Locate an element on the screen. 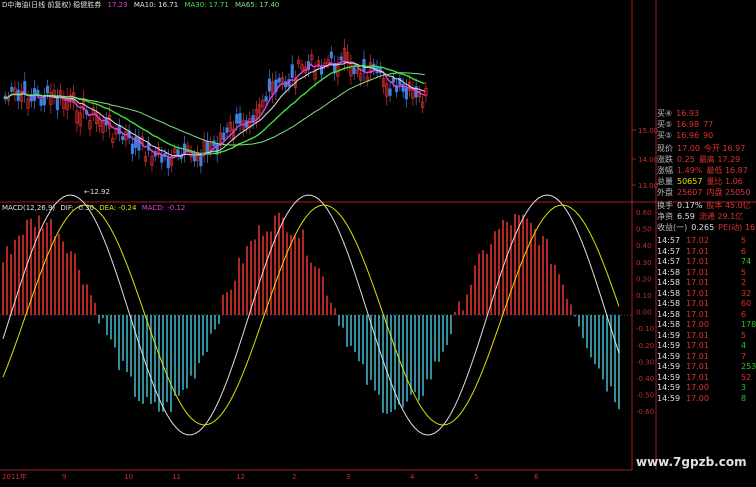  tick-price: 17.02 is located at coordinates (697, 240).